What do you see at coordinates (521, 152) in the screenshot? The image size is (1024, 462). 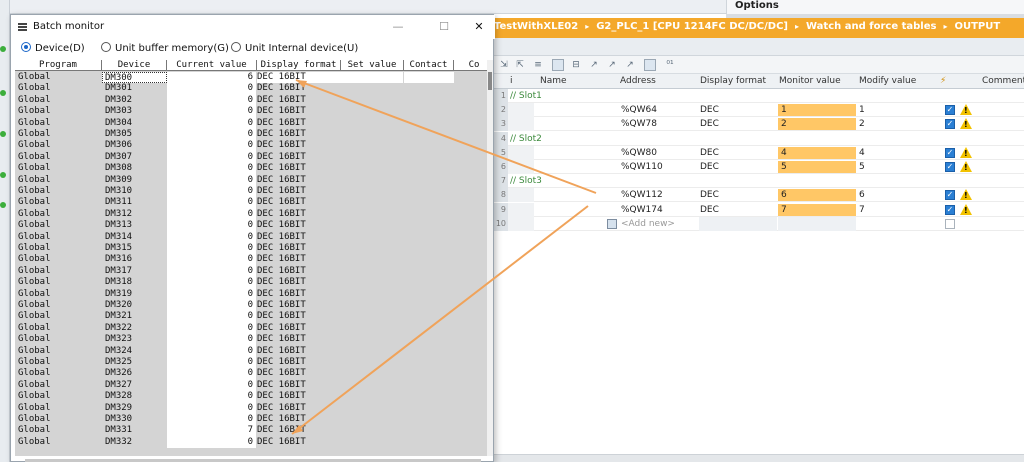 I see `name-cell` at bounding box center [521, 152].